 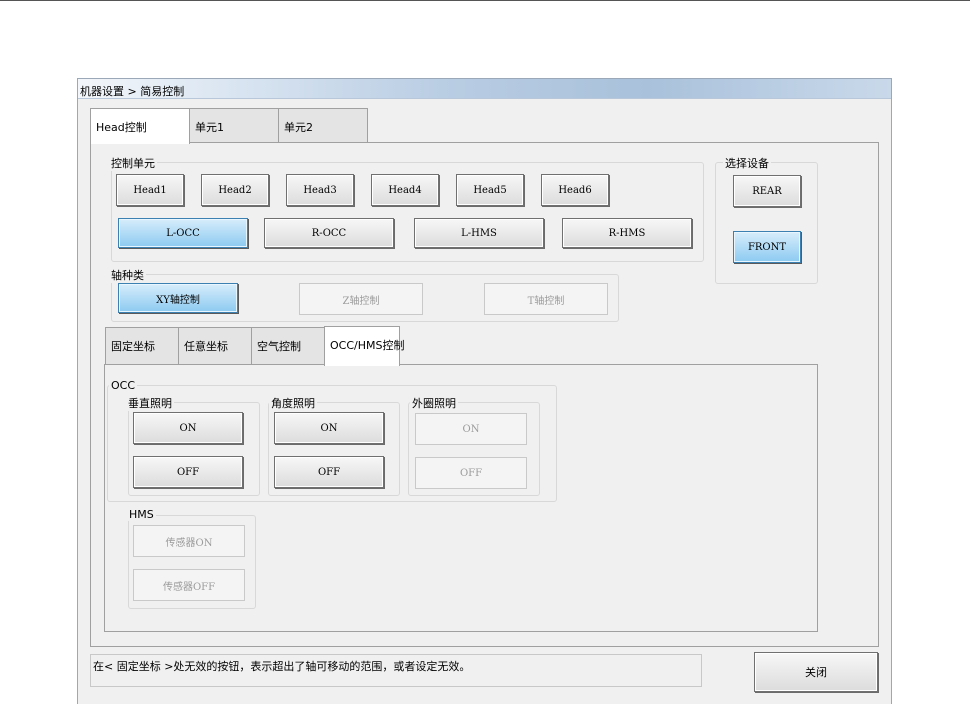 What do you see at coordinates (361, 299) in the screenshot?
I see `z-axis-control-button: Z轴控制` at bounding box center [361, 299].